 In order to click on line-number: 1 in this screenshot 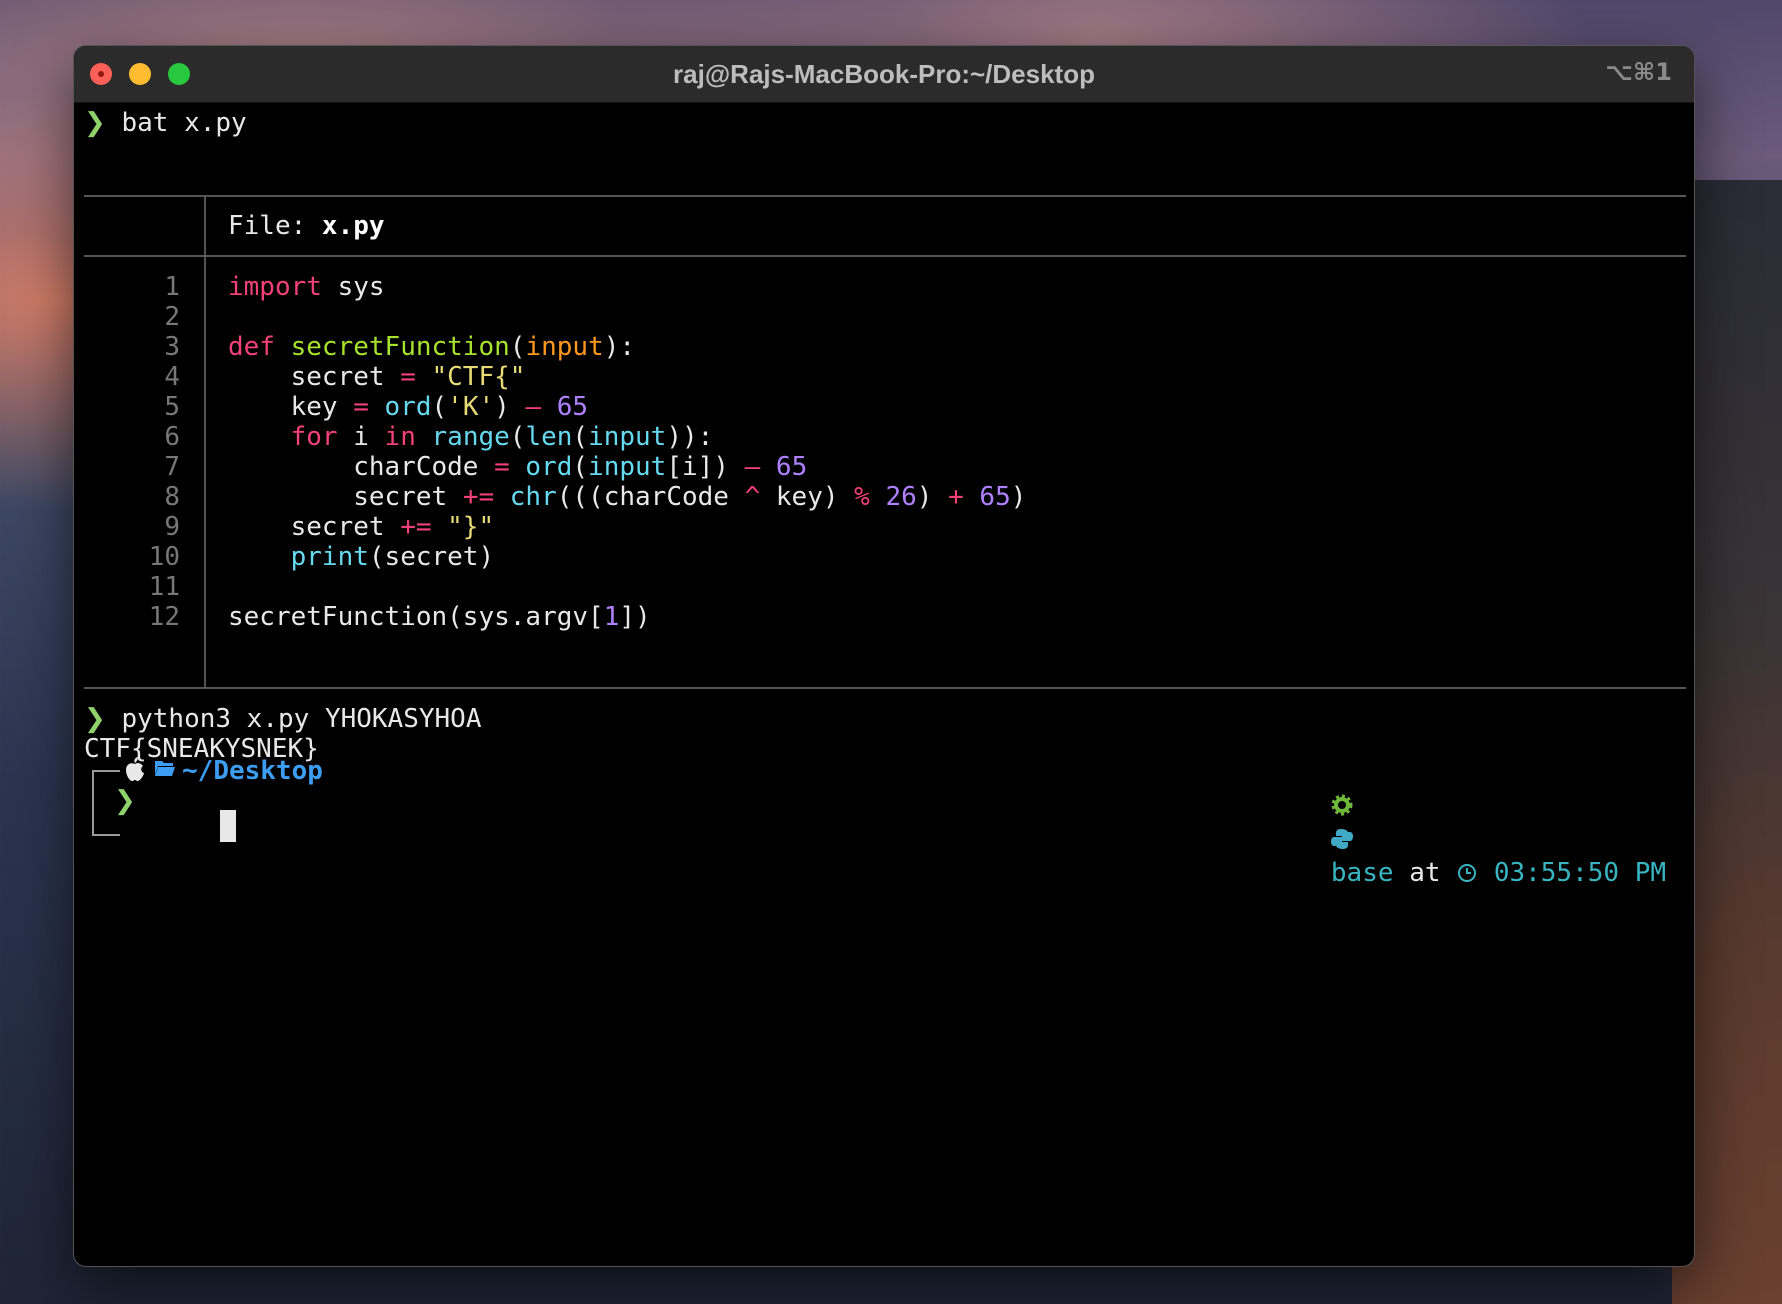, I will do `click(172, 287)`.